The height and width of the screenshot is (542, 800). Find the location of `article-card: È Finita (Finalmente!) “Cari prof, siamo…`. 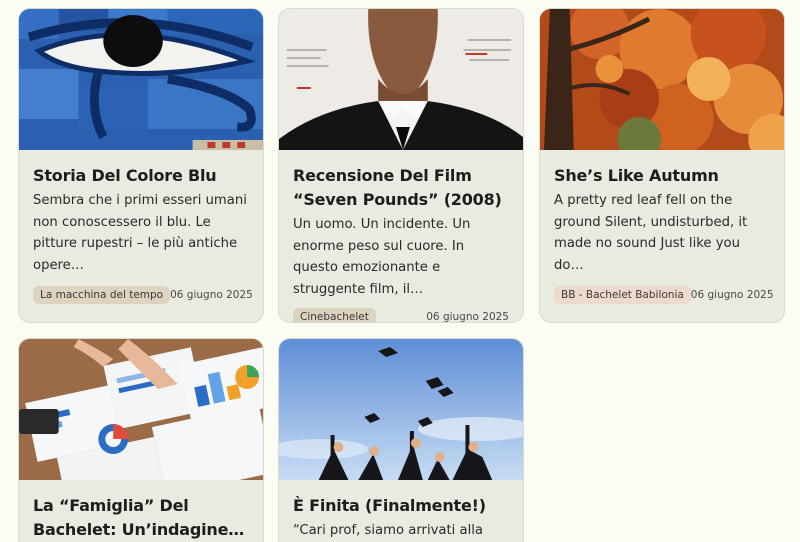

article-card: È Finita (Finalmente!) “Cari prof, siamo… is located at coordinates (401, 440).